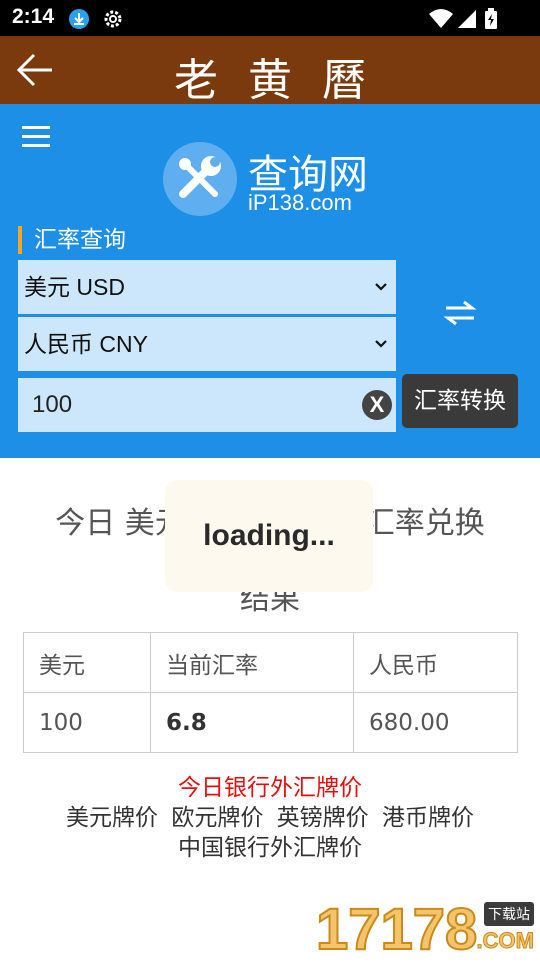 Image resolution: width=540 pixels, height=963 pixels. What do you see at coordinates (491, 21) in the screenshot?
I see `battery-icon` at bounding box center [491, 21].